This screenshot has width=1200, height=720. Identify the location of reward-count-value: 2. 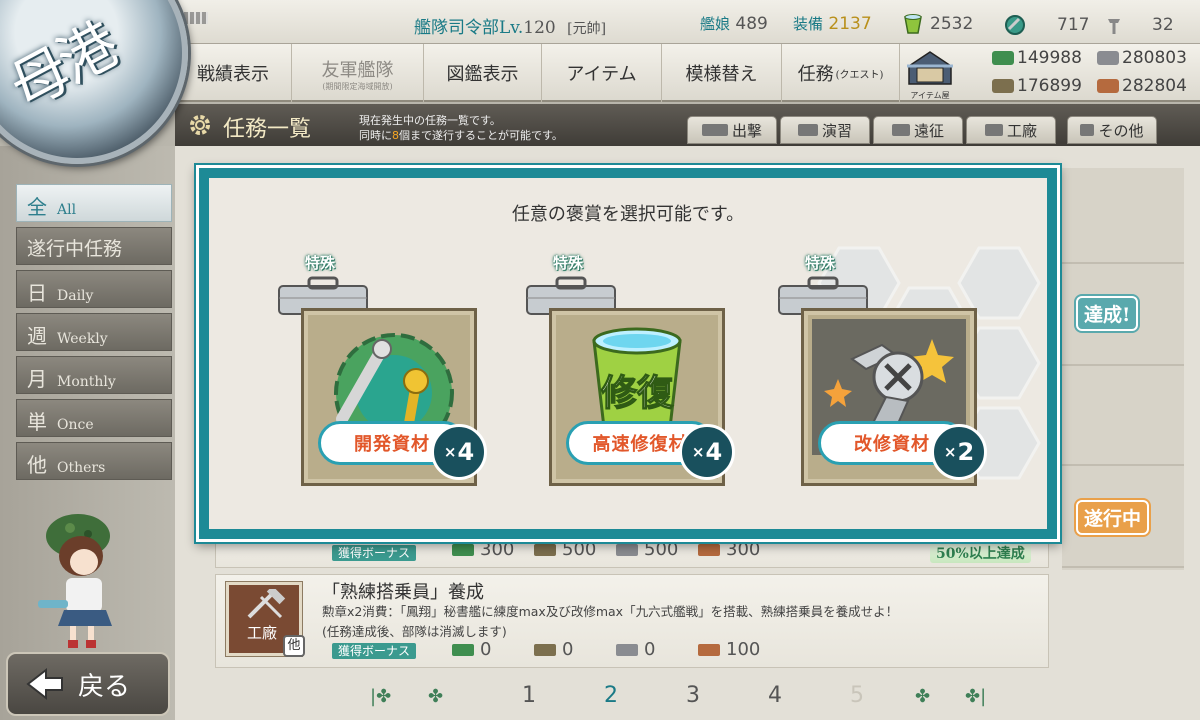
(966, 452).